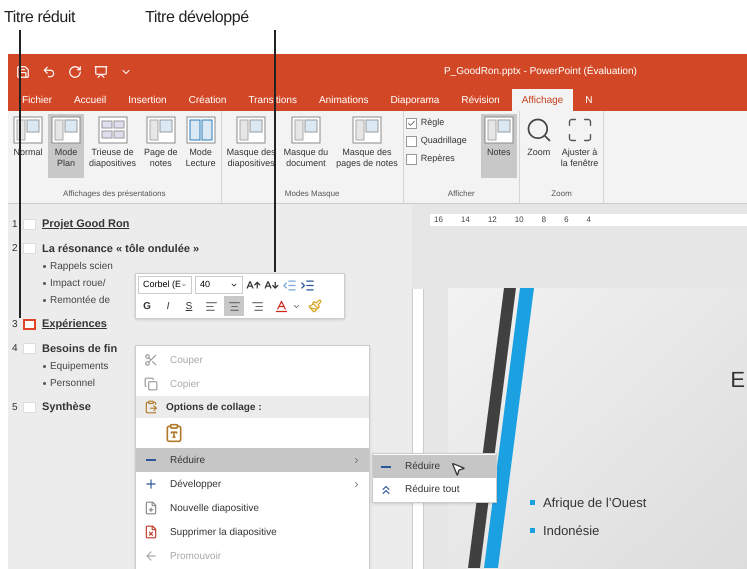 The width and height of the screenshot is (747, 569). I want to click on clipboard-icon, so click(151, 407).